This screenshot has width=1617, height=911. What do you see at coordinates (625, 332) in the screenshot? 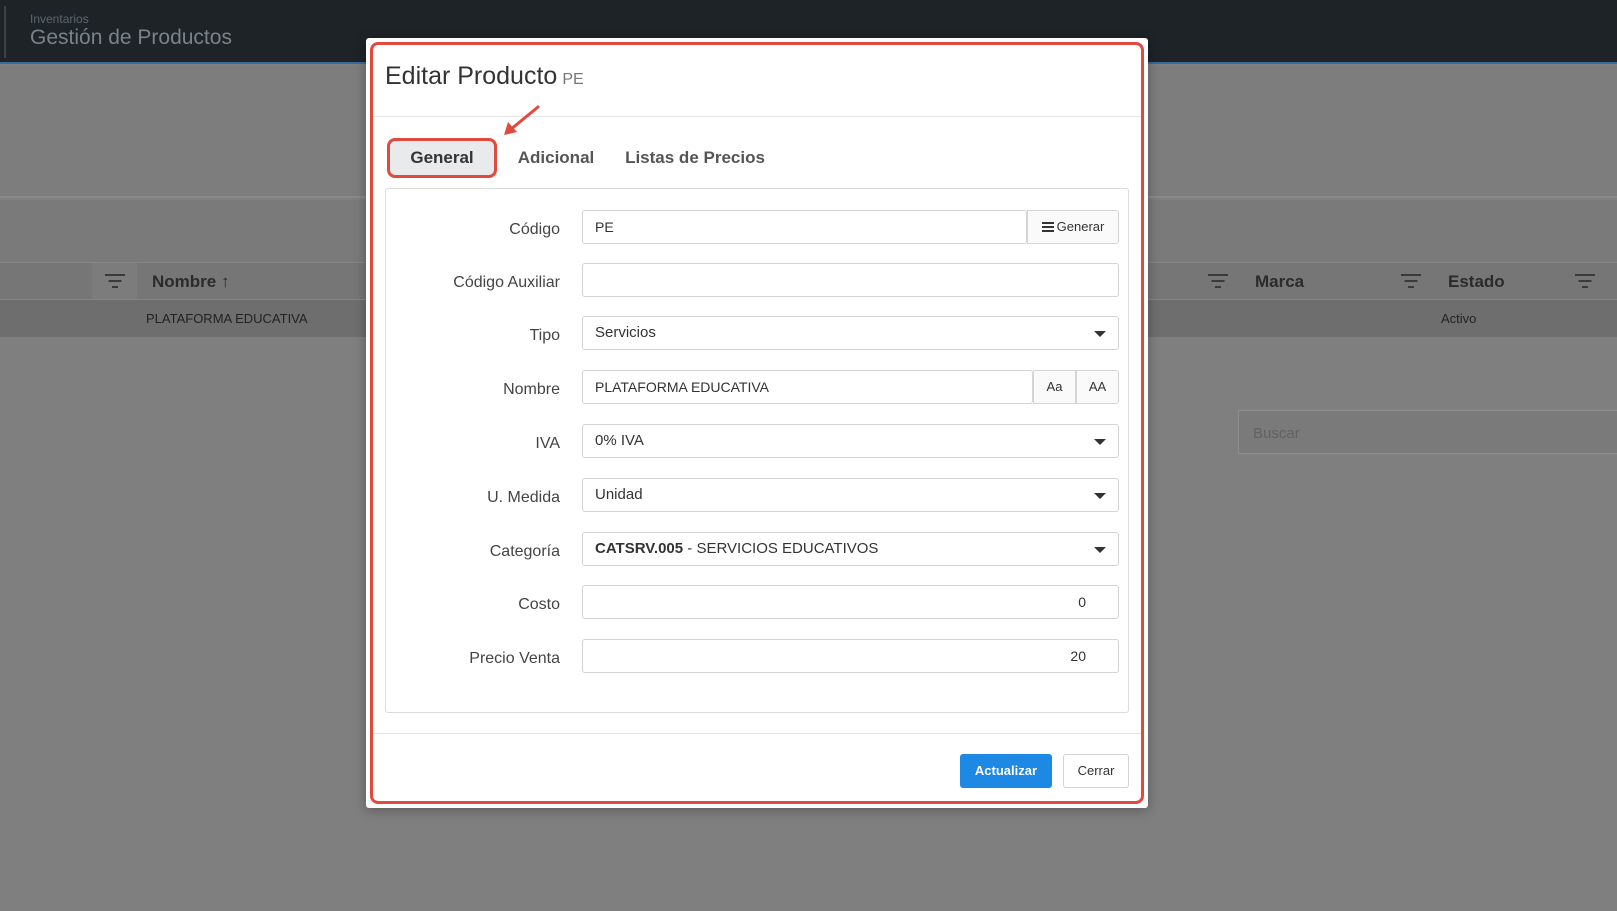
I see `tipo-value: Servicios` at bounding box center [625, 332].